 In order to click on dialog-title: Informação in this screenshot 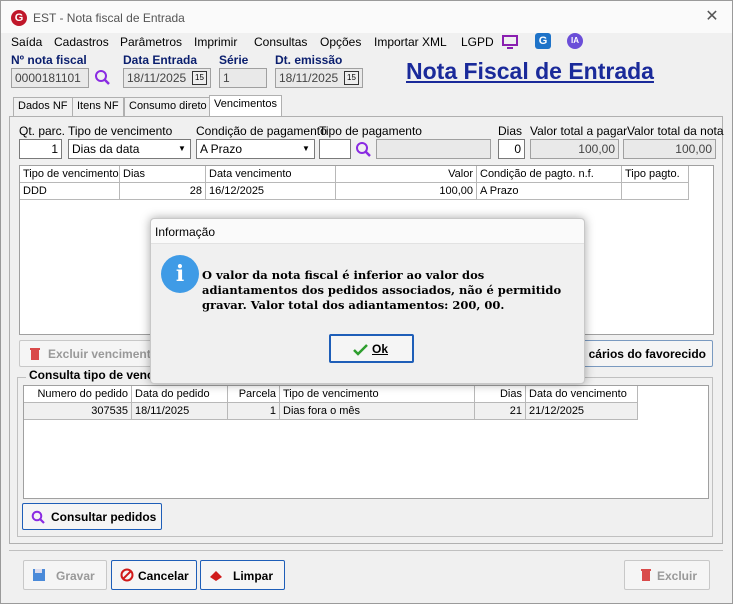, I will do `click(185, 232)`.